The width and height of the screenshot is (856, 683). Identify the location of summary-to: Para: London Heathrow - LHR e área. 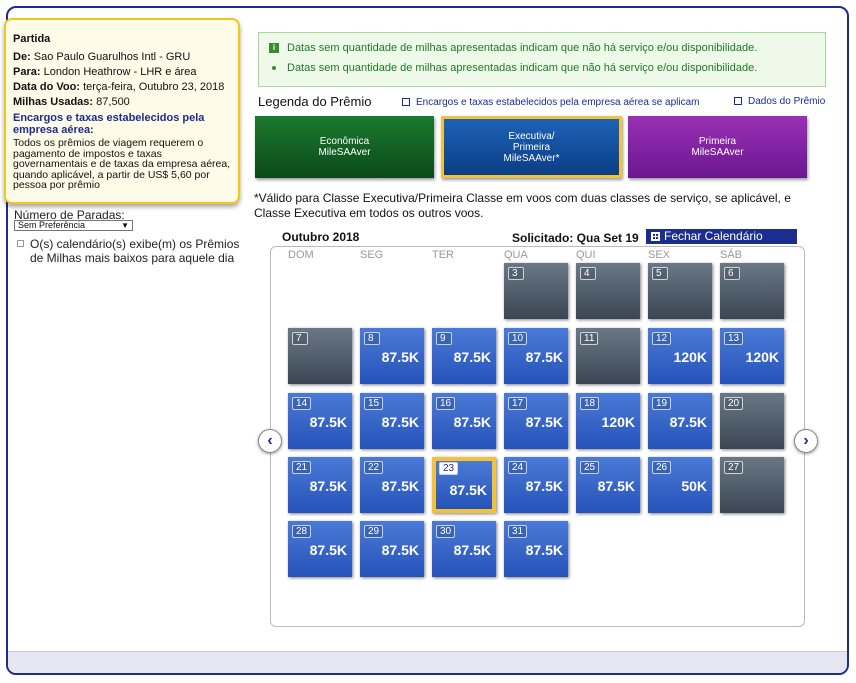
(105, 72).